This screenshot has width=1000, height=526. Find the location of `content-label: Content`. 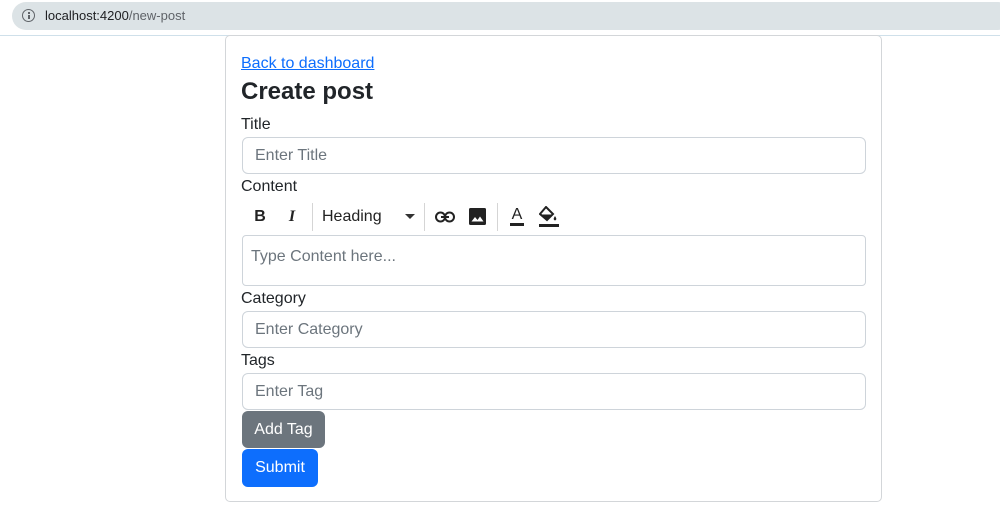

content-label: Content is located at coordinates (269, 186).